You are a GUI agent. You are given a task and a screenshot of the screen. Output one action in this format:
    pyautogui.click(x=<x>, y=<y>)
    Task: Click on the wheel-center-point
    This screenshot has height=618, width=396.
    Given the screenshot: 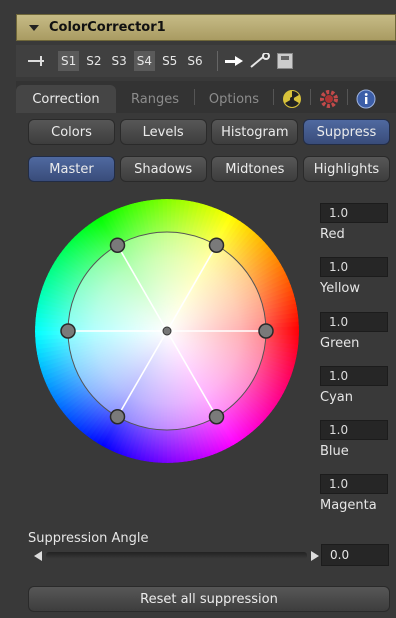 What is the action you would take?
    pyautogui.click(x=167, y=331)
    